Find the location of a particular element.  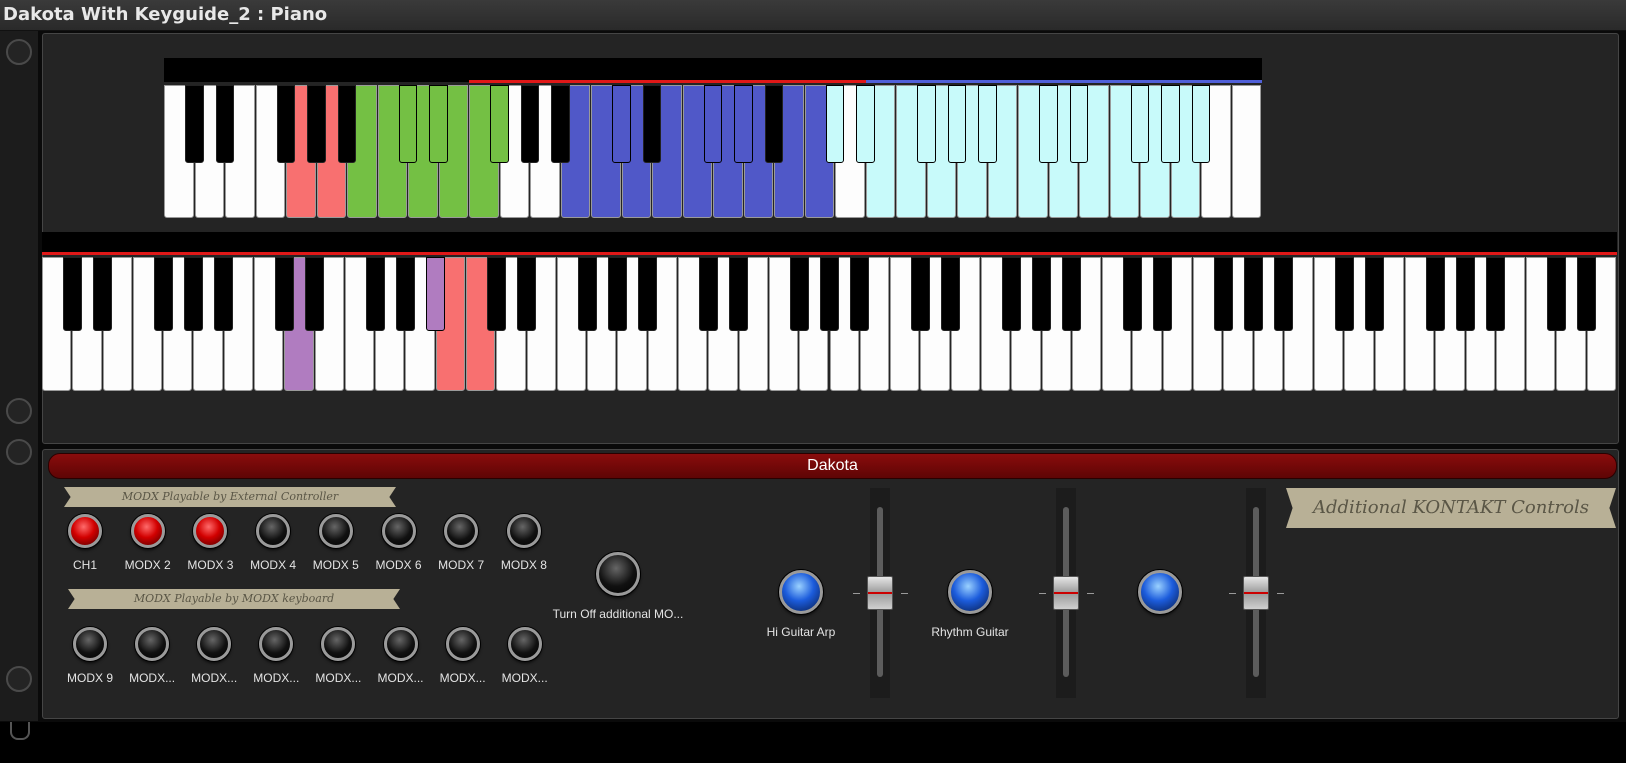

white-key is located at coordinates (1246, 151).